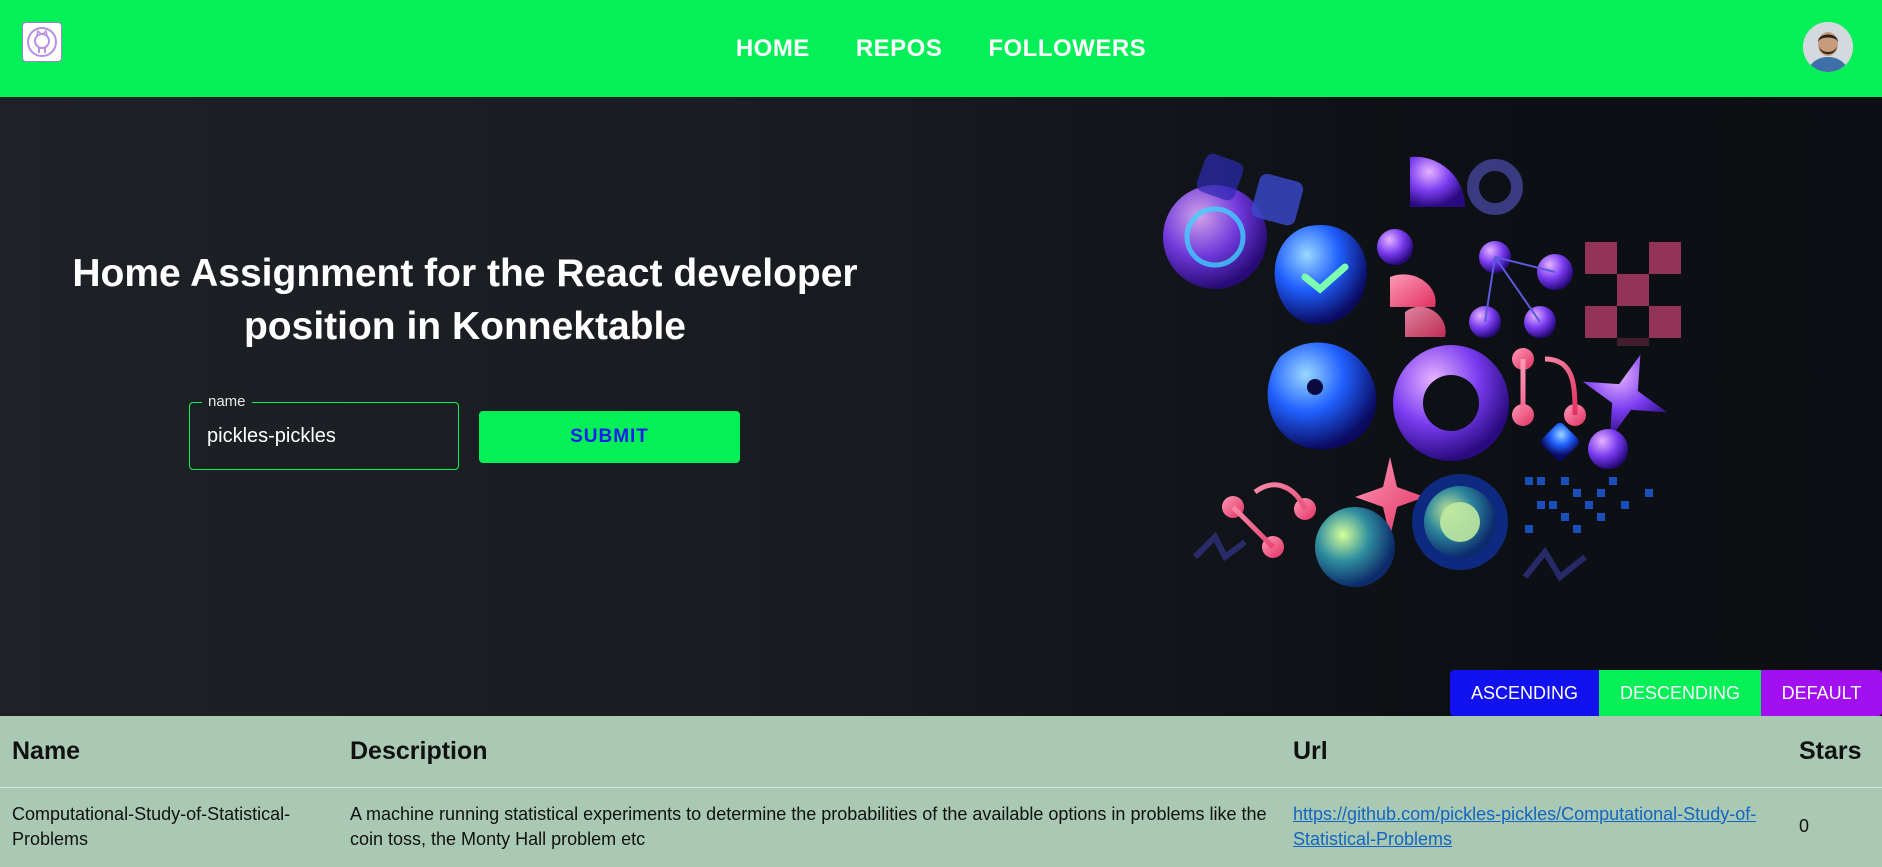 This screenshot has height=867, width=1882. I want to click on sort-ascending-button: ASCENDING, so click(1524, 693).